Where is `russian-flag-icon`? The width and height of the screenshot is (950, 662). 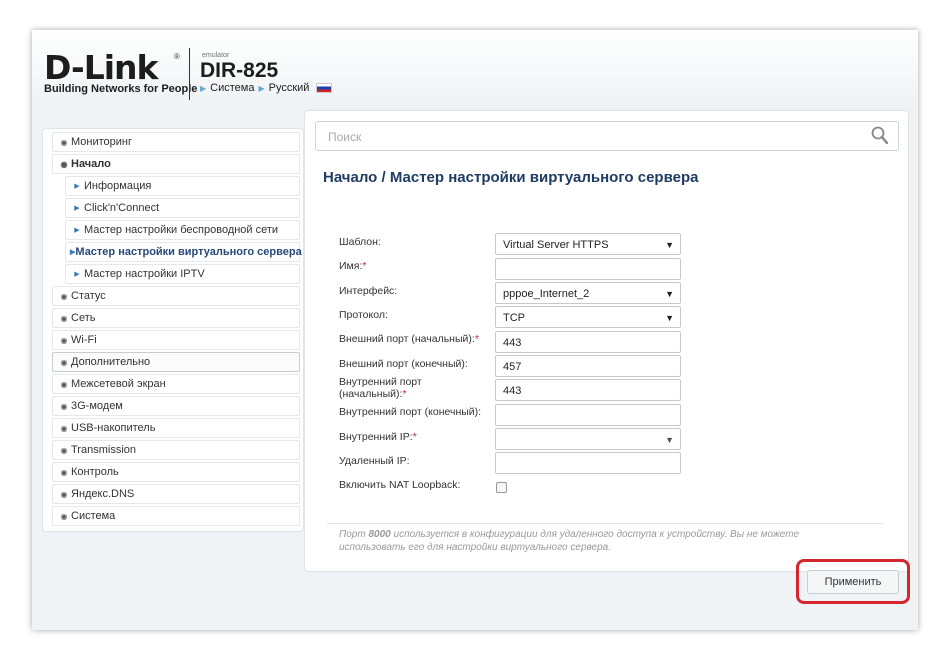
russian-flag-icon is located at coordinates (324, 88).